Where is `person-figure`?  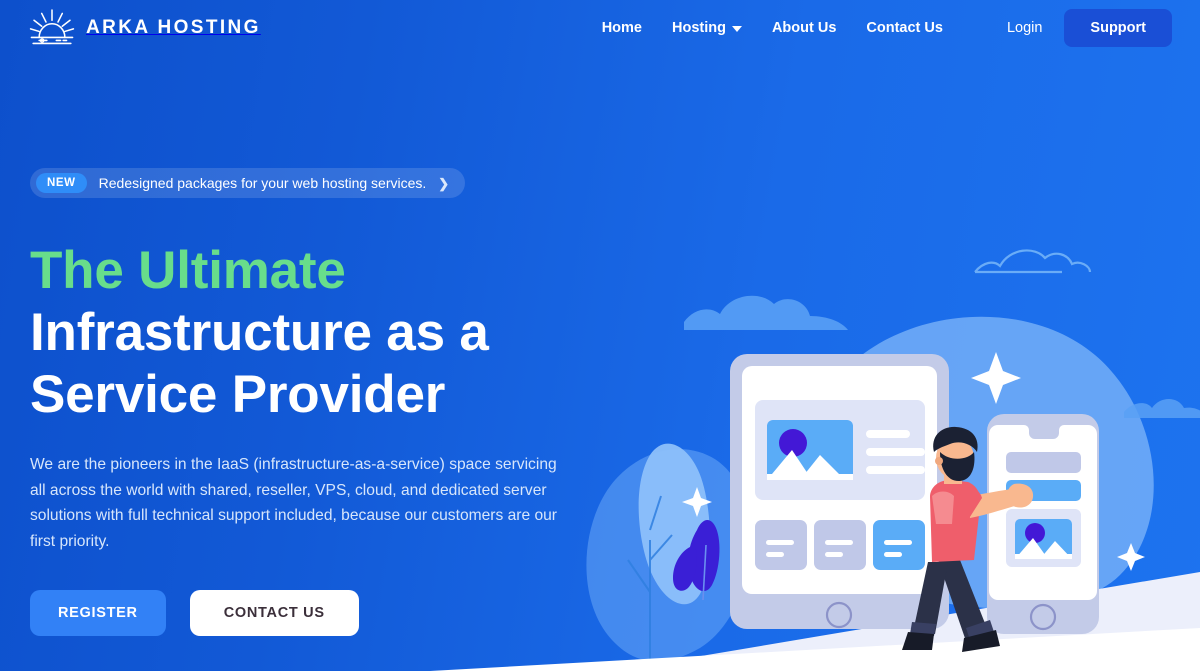
person-figure is located at coordinates (968, 539).